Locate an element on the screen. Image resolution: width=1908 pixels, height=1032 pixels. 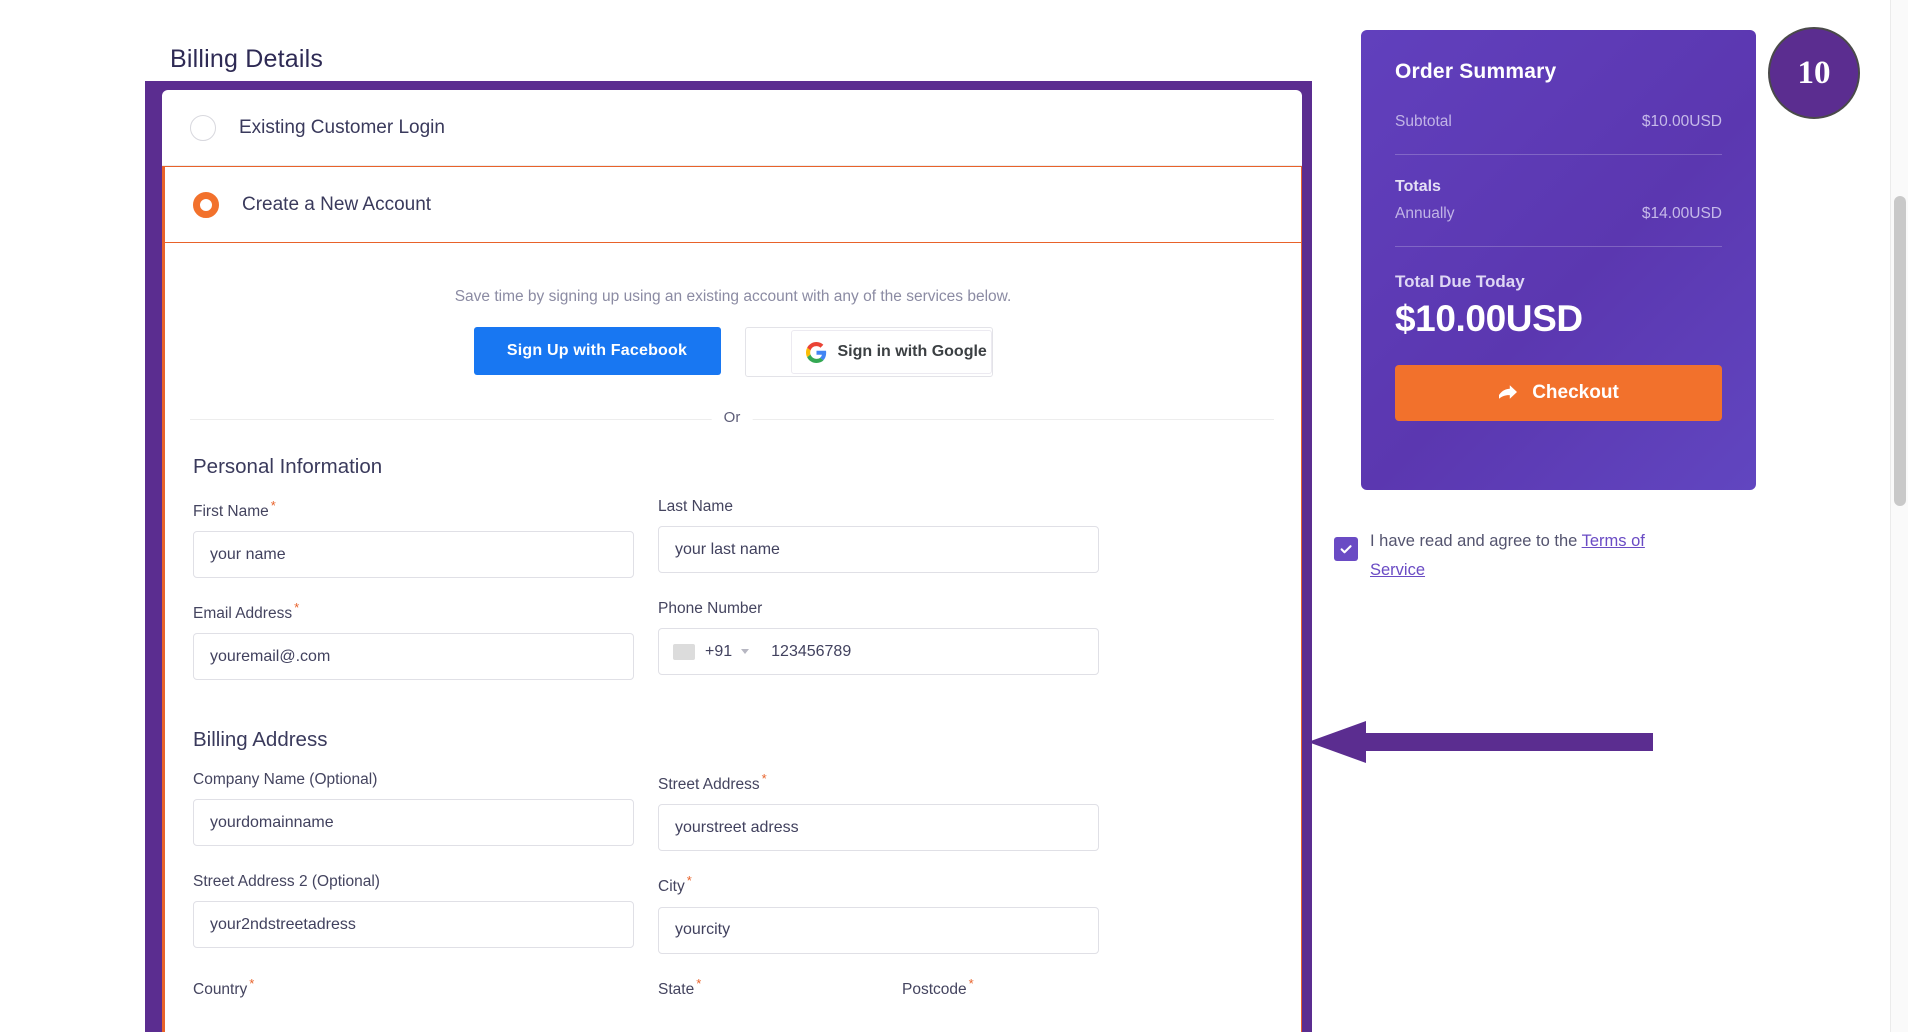
first-name-input is located at coordinates (413, 555).